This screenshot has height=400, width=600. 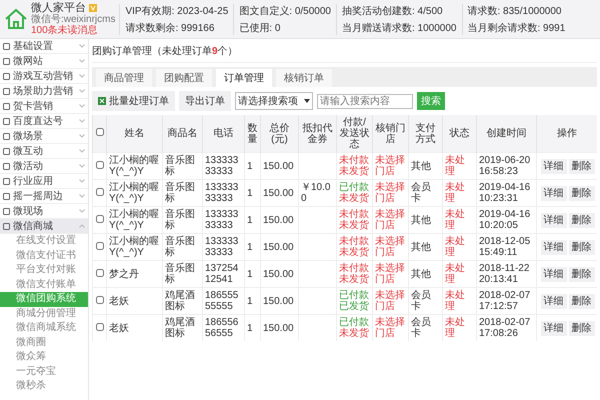 I want to click on search-field-dropdown: 请选择搜索项, so click(x=274, y=101).